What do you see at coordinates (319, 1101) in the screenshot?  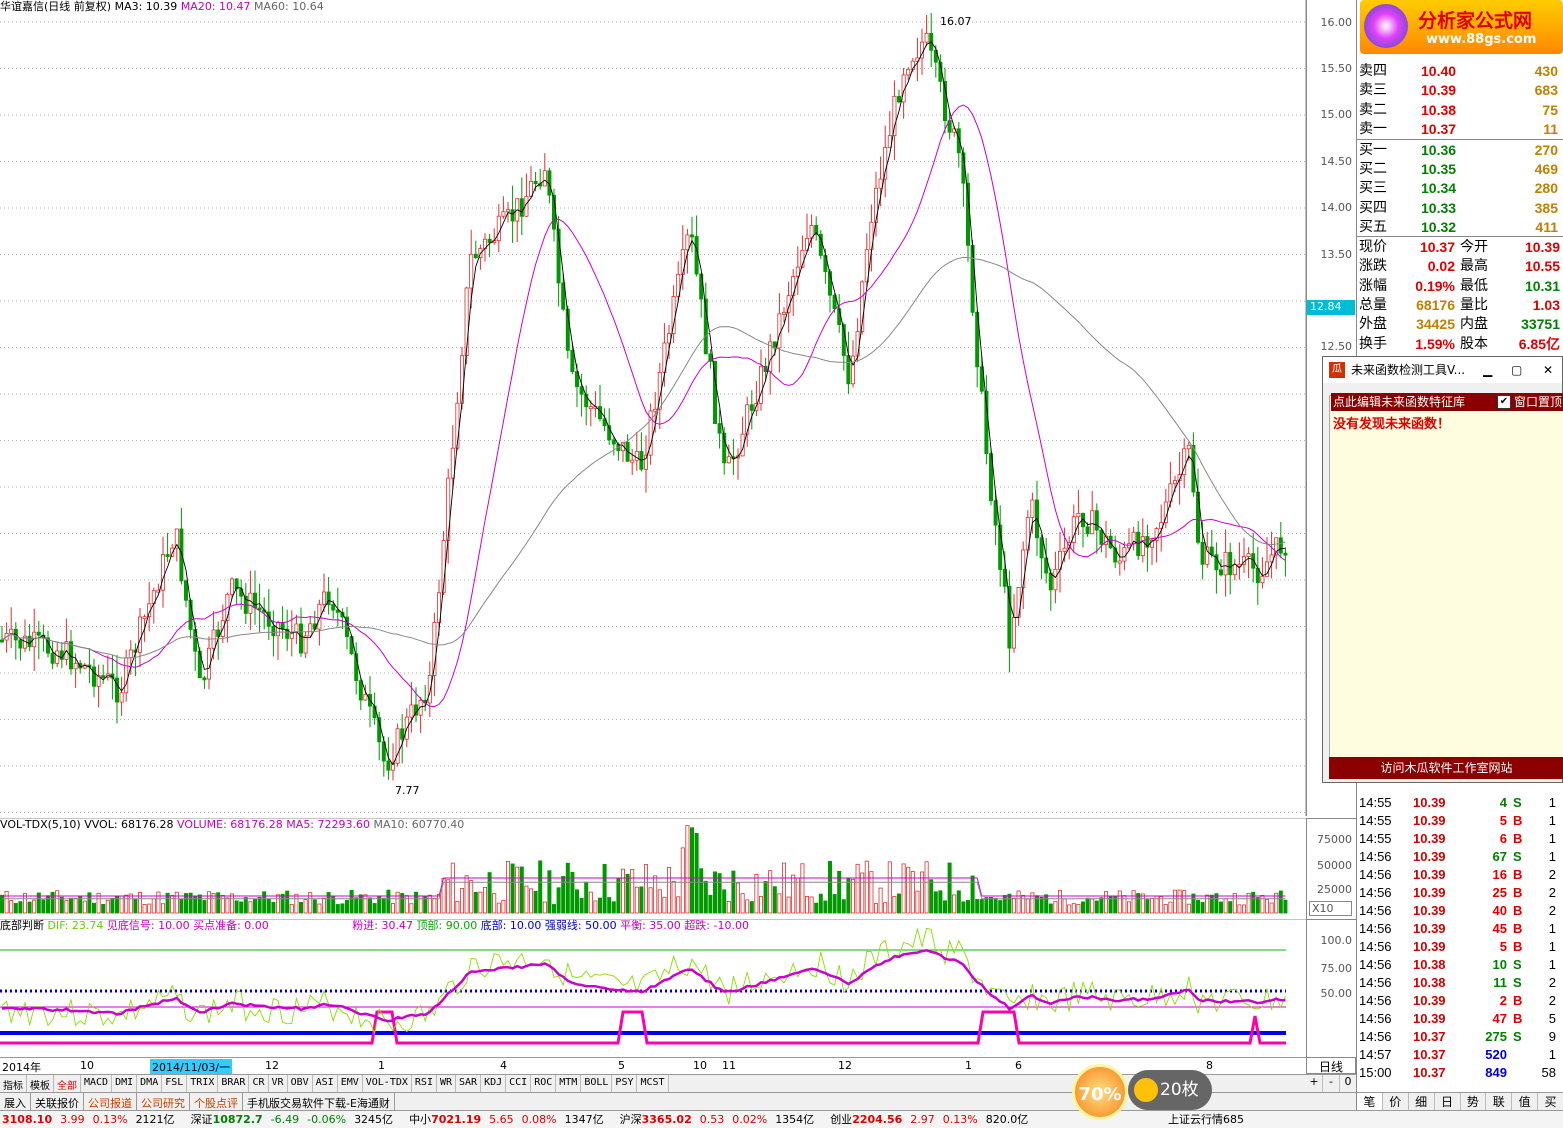 I see `bottom-tab-5: 手机版交易软件下载-E海通财` at bounding box center [319, 1101].